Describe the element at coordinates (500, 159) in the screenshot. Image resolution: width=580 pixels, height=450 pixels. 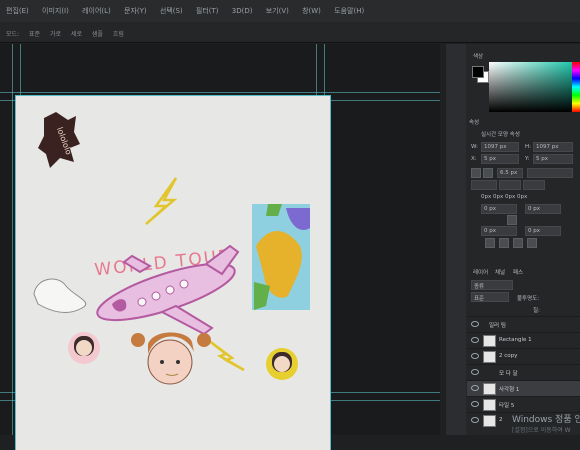
I see `x-field: 5 px` at that location.